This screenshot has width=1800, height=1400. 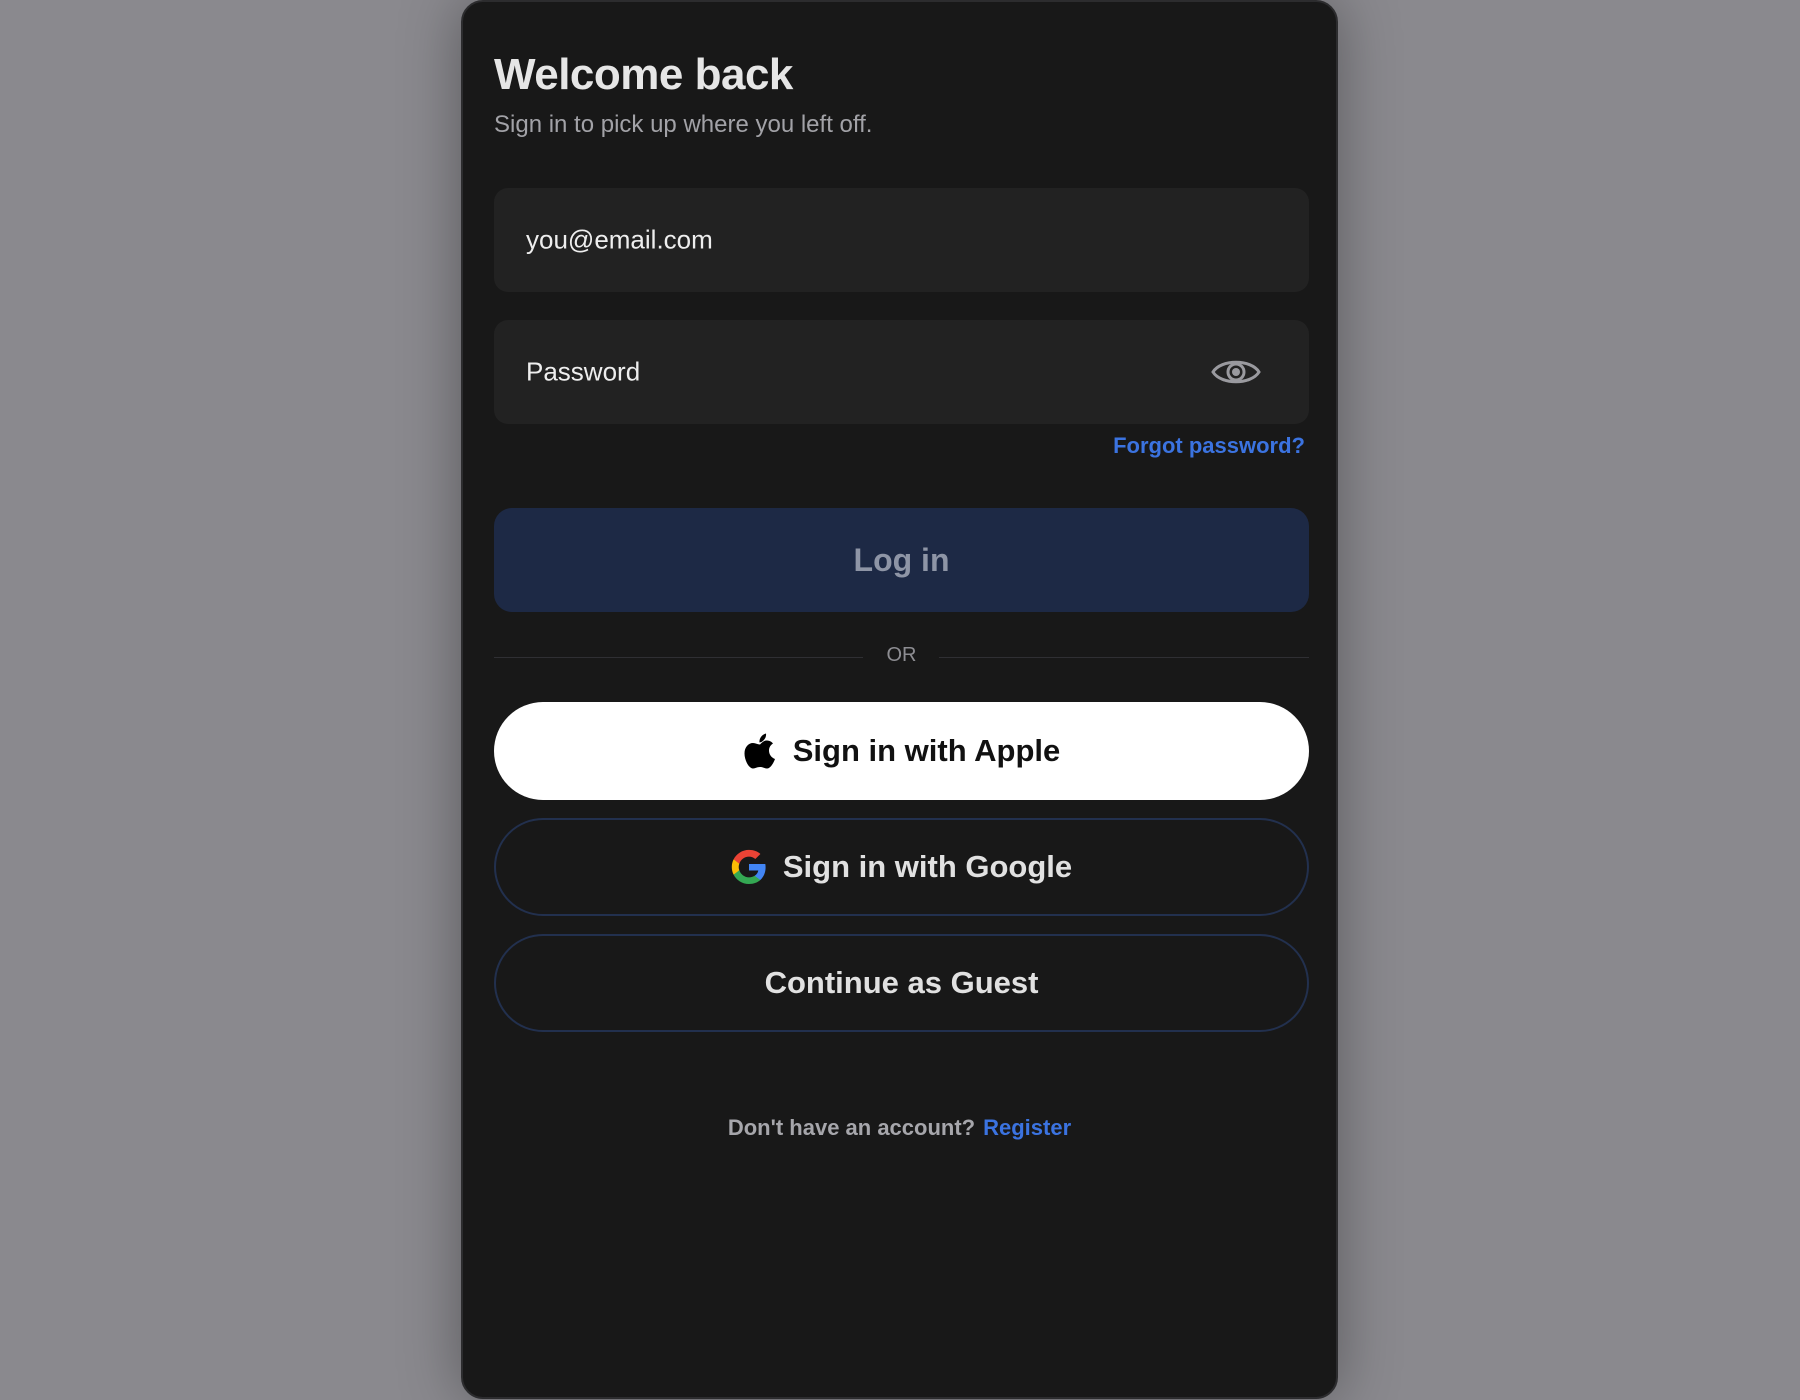 What do you see at coordinates (619, 239) in the screenshot?
I see `email-placeholder: you@email.com` at bounding box center [619, 239].